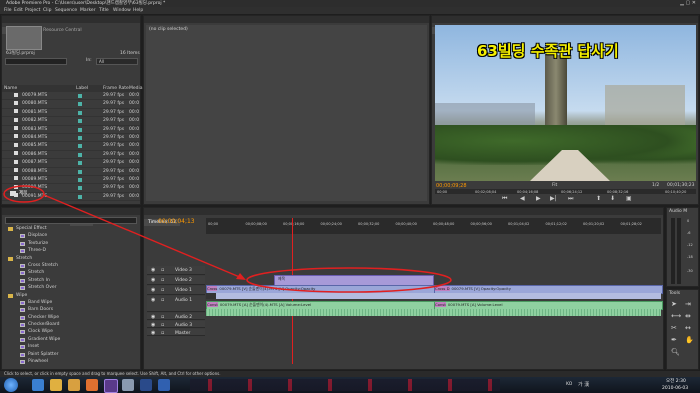 This screenshot has height=393, width=700. Describe the element at coordinates (74, 385) in the screenshot. I see `folder-icon` at that location.